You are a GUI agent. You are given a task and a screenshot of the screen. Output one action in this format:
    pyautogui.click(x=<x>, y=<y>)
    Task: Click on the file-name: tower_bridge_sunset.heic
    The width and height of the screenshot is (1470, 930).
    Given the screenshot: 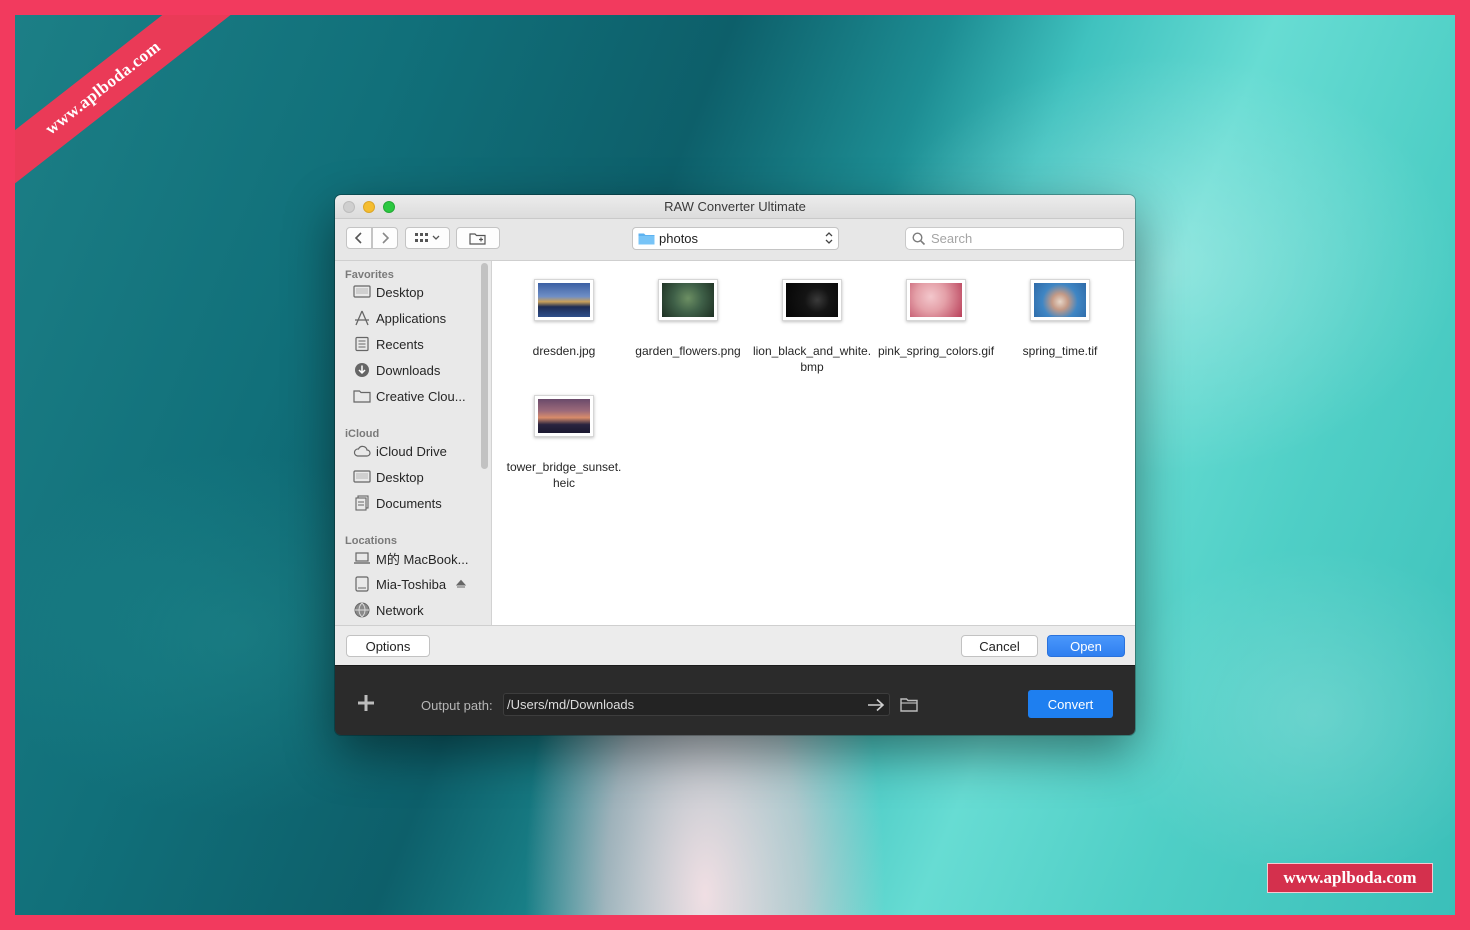 What is the action you would take?
    pyautogui.click(x=564, y=475)
    